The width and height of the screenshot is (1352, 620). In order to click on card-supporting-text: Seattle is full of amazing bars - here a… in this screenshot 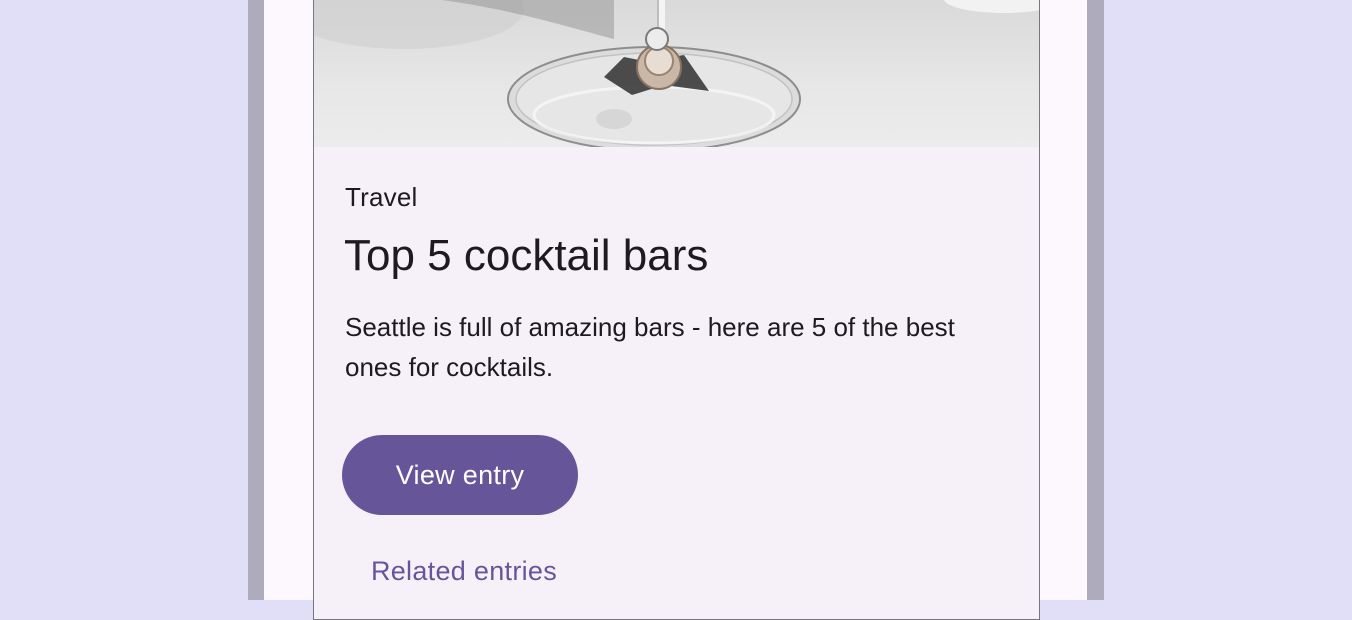, I will do `click(650, 347)`.